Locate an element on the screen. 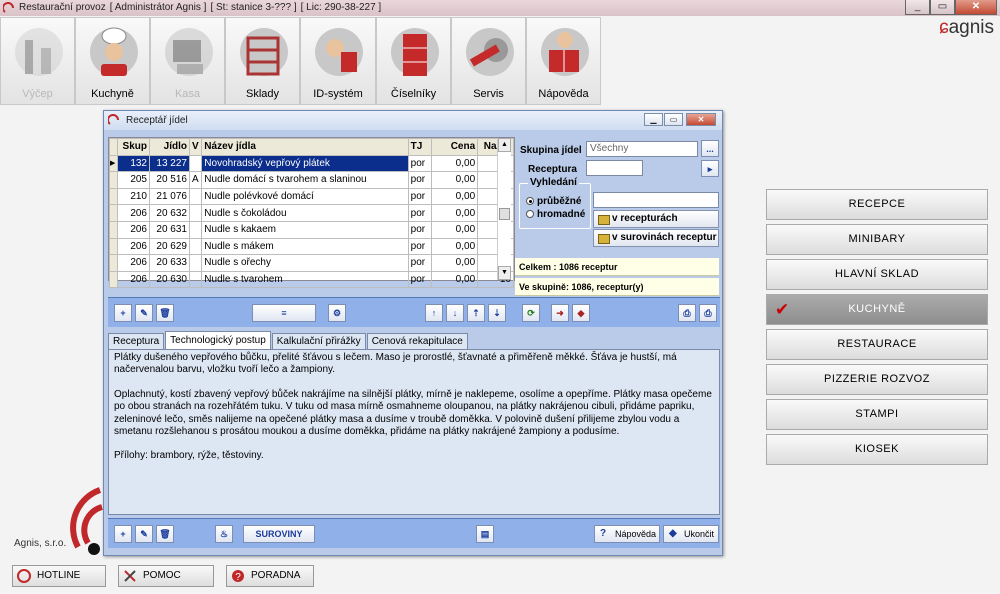 The image size is (1000, 594). menu-pizzerie-rozvoz: PIZZERIE ROZVOZ is located at coordinates (877, 379).